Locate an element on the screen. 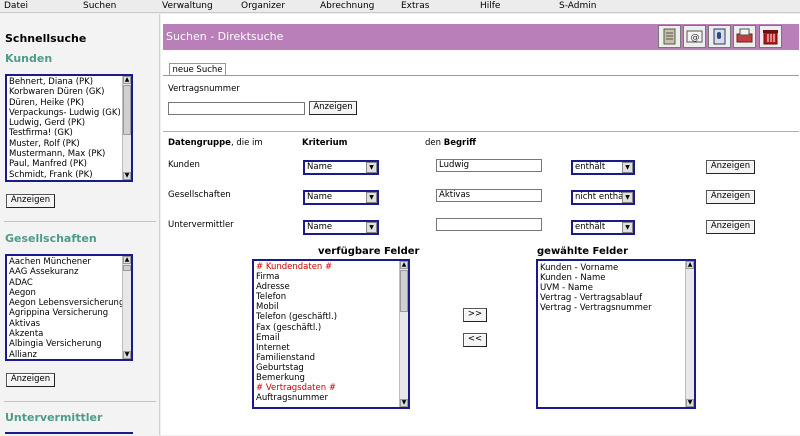 Image resolution: width=800 pixels, height=436 pixels. list-item: Allianz is located at coordinates (69, 354).